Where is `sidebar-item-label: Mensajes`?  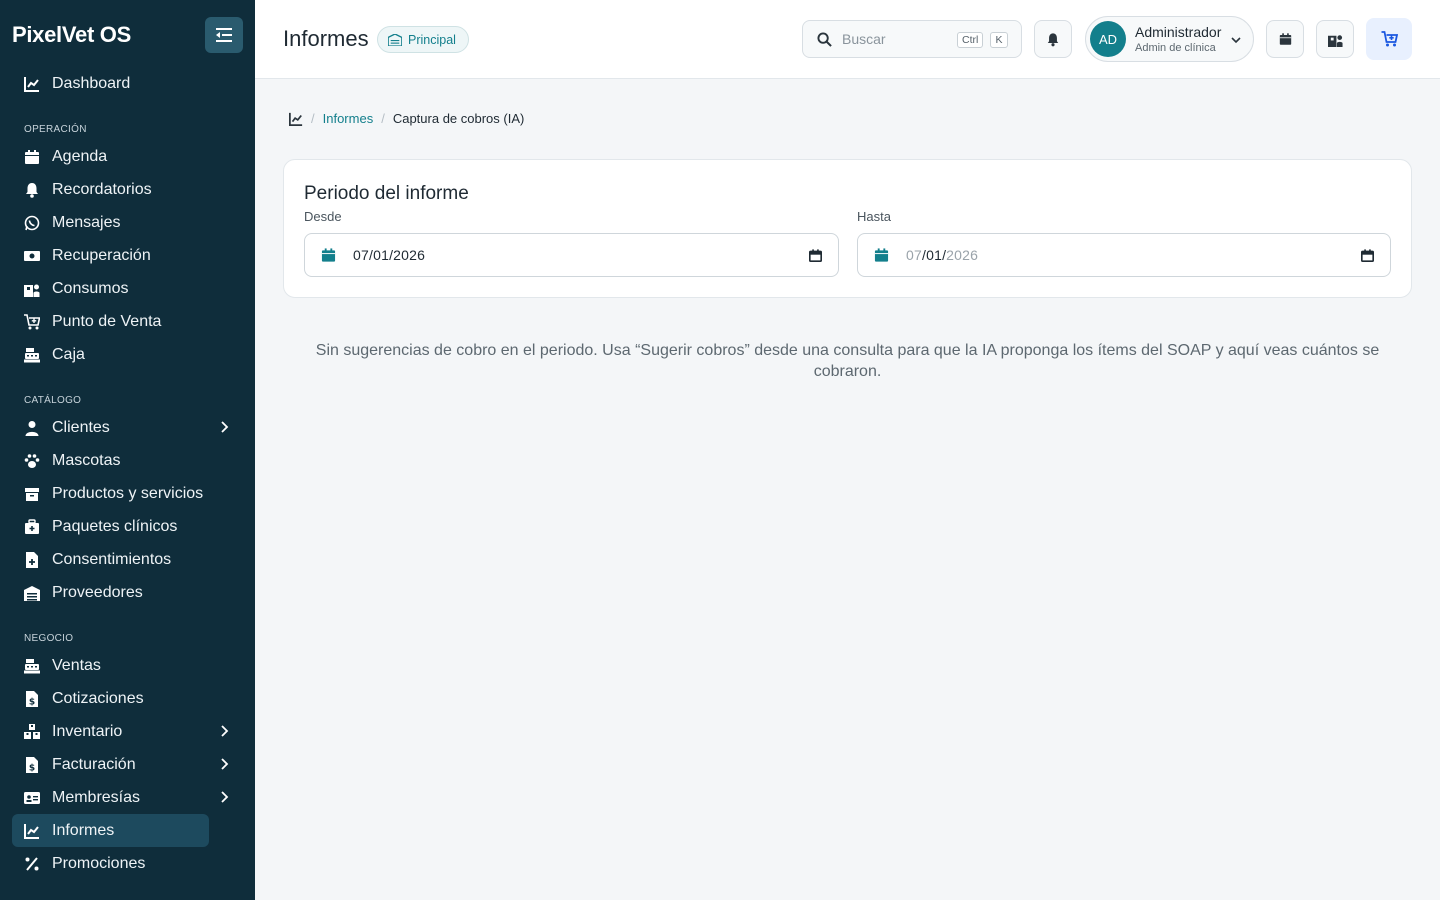 sidebar-item-label: Mensajes is located at coordinates (86, 222).